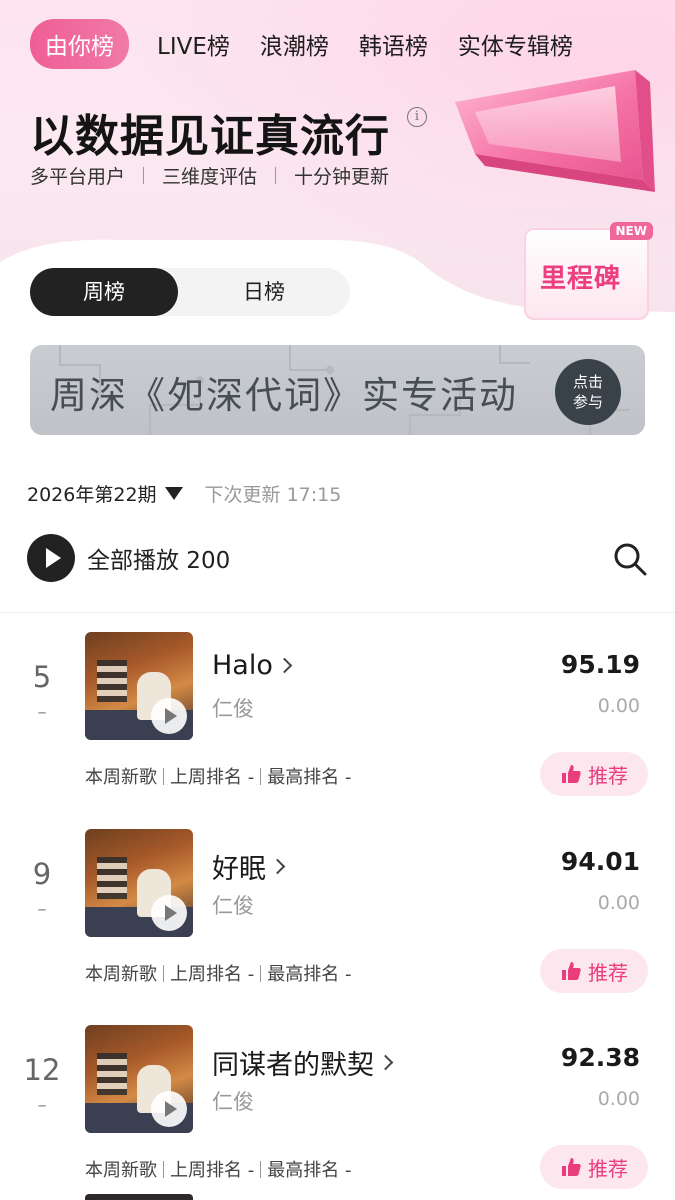 The height and width of the screenshot is (1200, 675). What do you see at coordinates (555, 131) in the screenshot?
I see `pink-prism-graphic` at bounding box center [555, 131].